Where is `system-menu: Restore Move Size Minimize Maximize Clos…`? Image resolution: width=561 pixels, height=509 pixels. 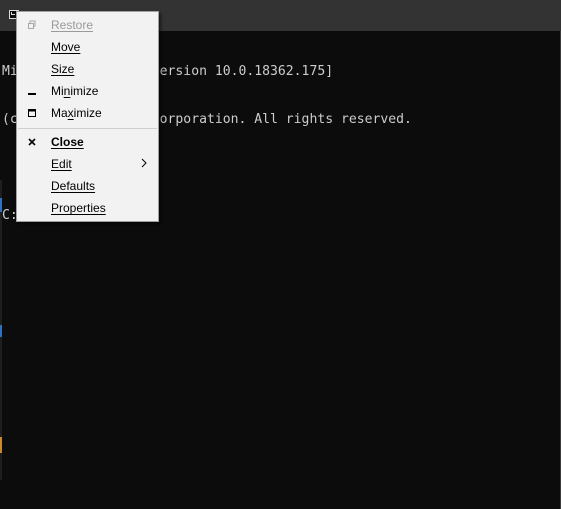
system-menu: Restore Move Size Minimize Maximize Clos… is located at coordinates (87, 116).